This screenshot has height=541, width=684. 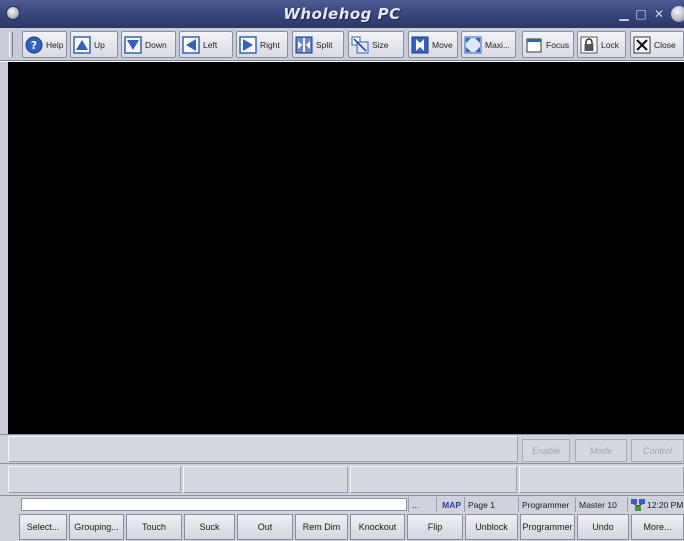 What do you see at coordinates (677, 14) in the screenshot?
I see `window-orb-icon` at bounding box center [677, 14].